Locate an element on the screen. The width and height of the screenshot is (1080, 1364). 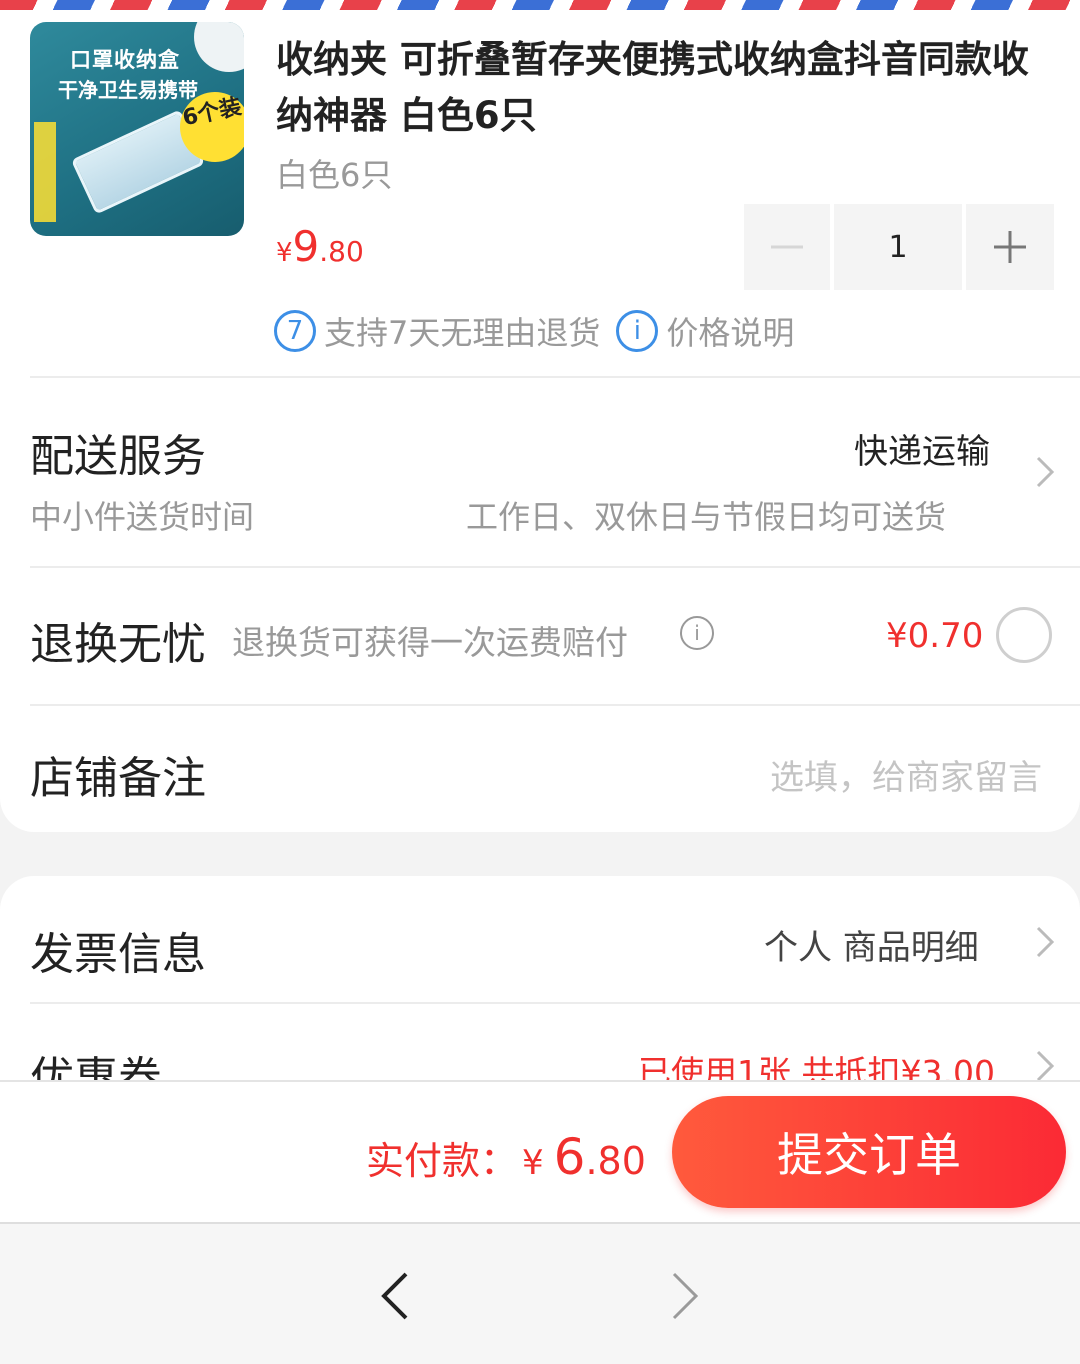
browser-toolbar is located at coordinates (540, 1293).